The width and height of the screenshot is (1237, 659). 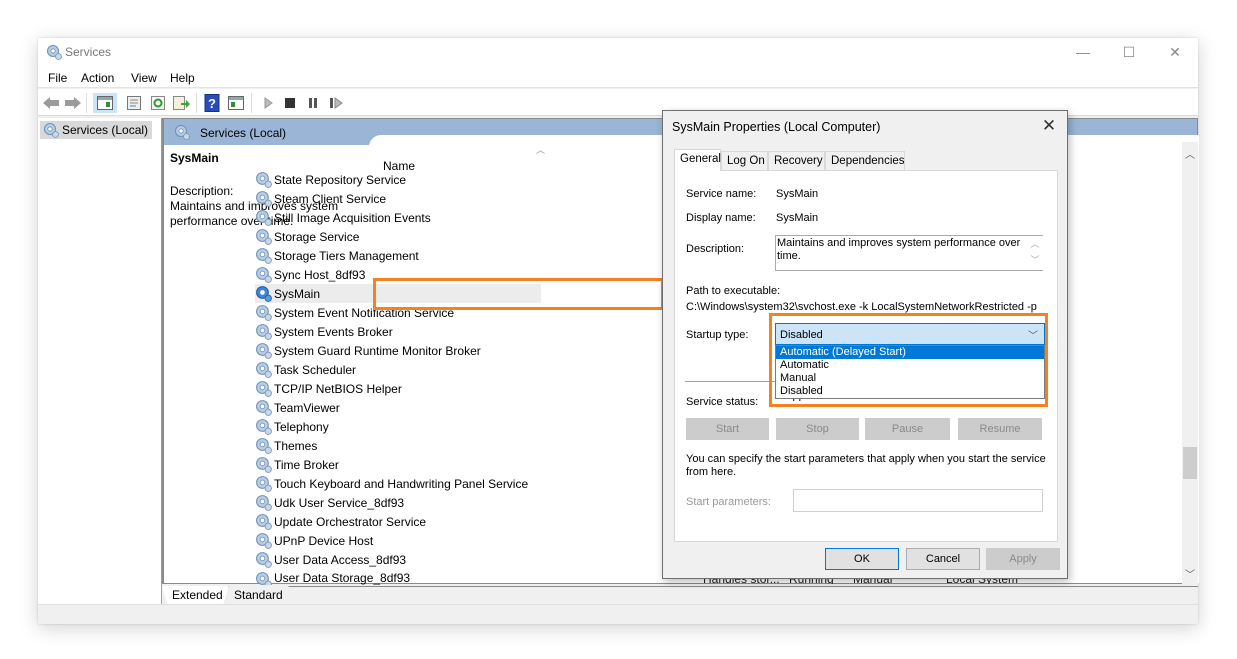 What do you see at coordinates (1129, 52) in the screenshot?
I see `maximize-button: ☐` at bounding box center [1129, 52].